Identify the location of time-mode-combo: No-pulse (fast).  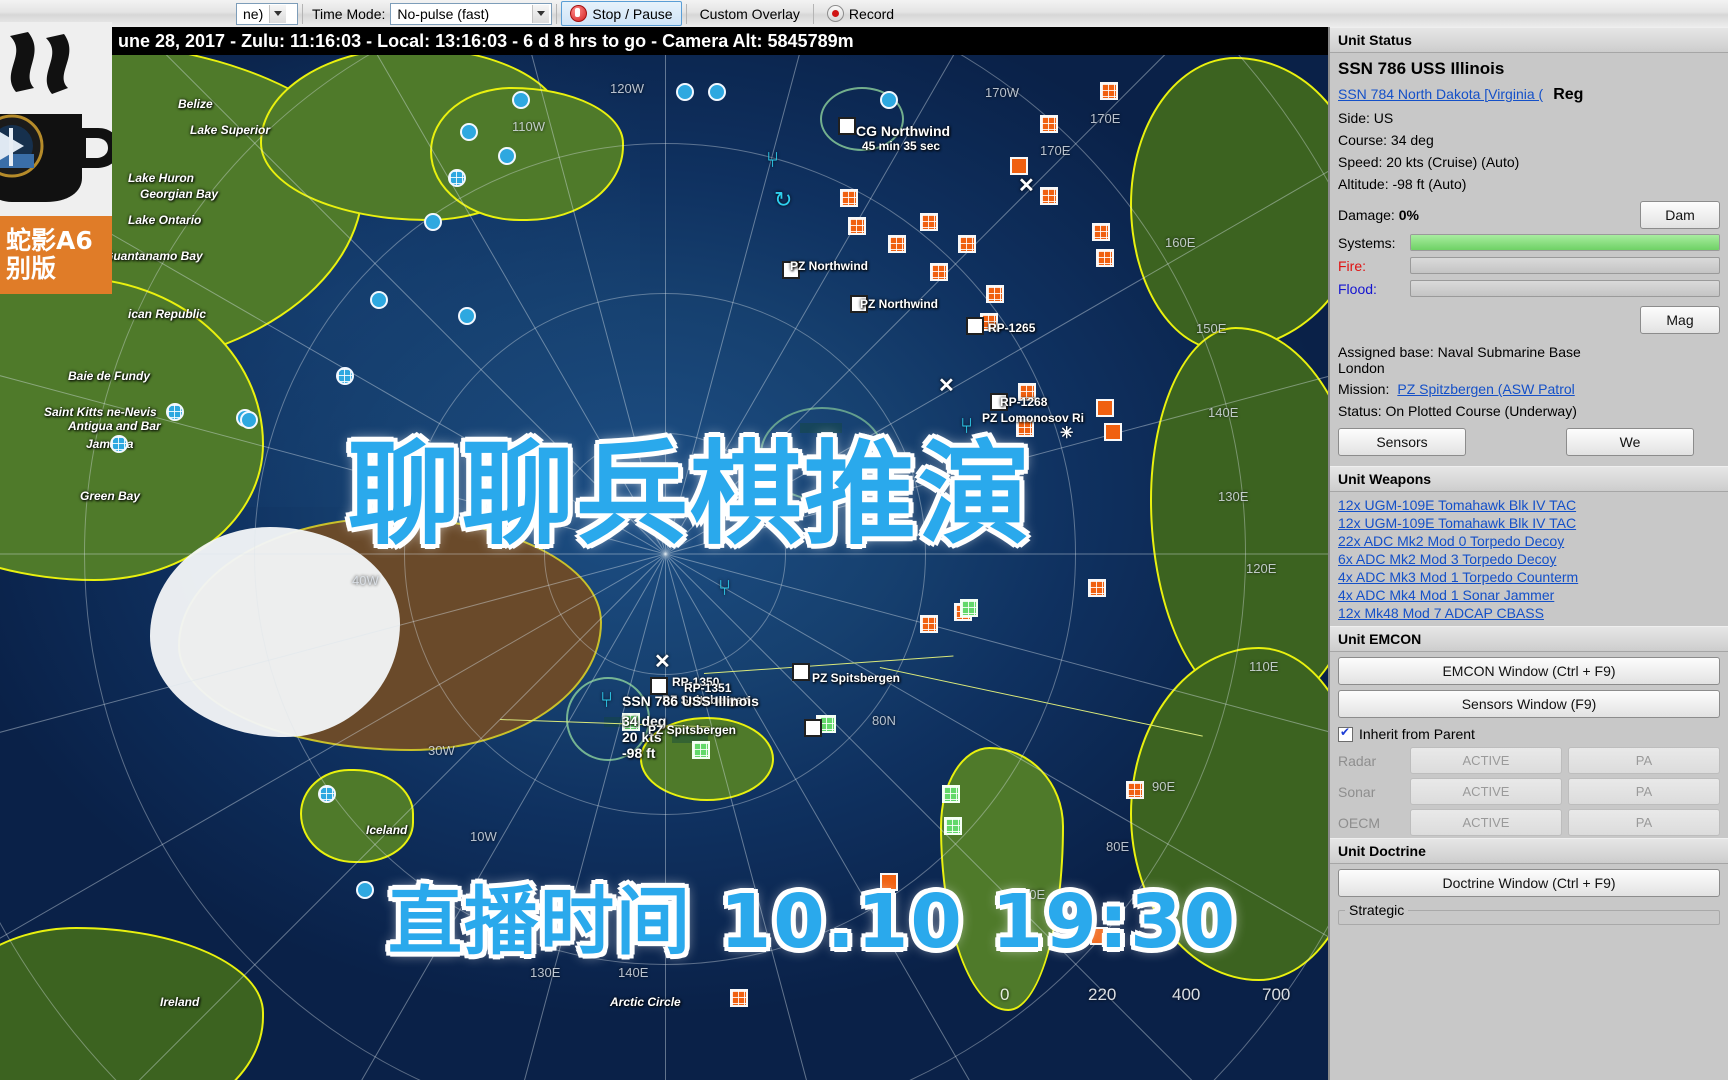
(471, 13).